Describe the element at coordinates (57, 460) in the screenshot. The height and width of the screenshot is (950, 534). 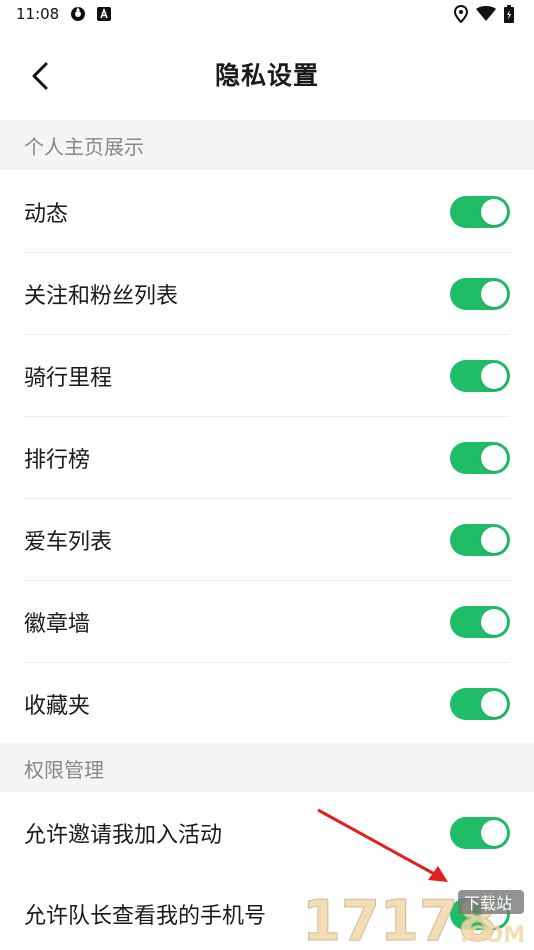
I see `setting-label: 排行榜` at that location.